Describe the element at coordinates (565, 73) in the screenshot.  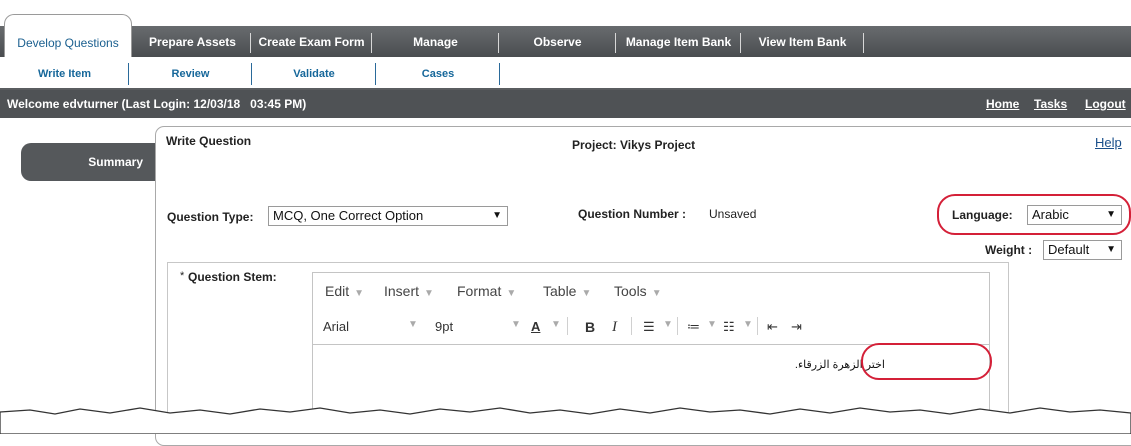
I see `sub-nav: Write Item Review Validate Cases` at that location.